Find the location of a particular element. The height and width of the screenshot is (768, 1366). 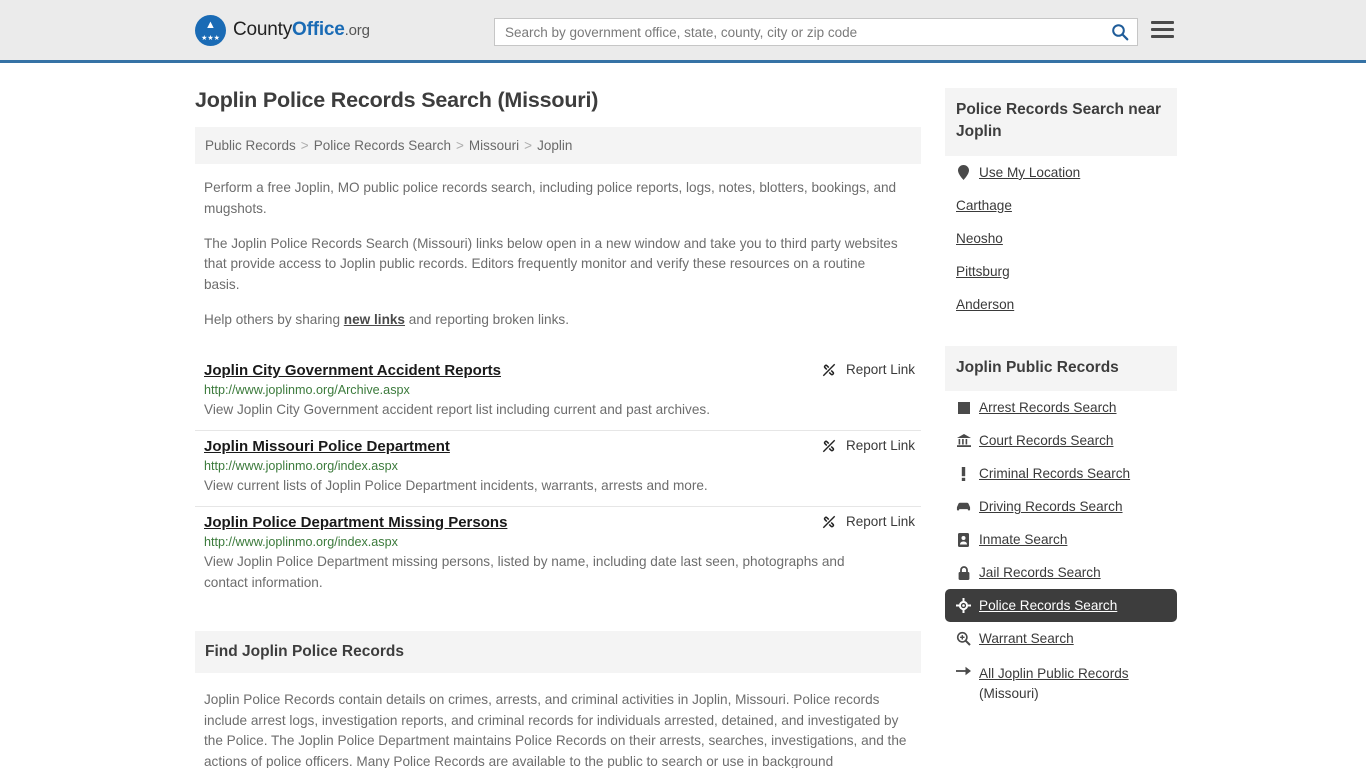

sidebar-item-label: Pittsburg is located at coordinates (983, 271).